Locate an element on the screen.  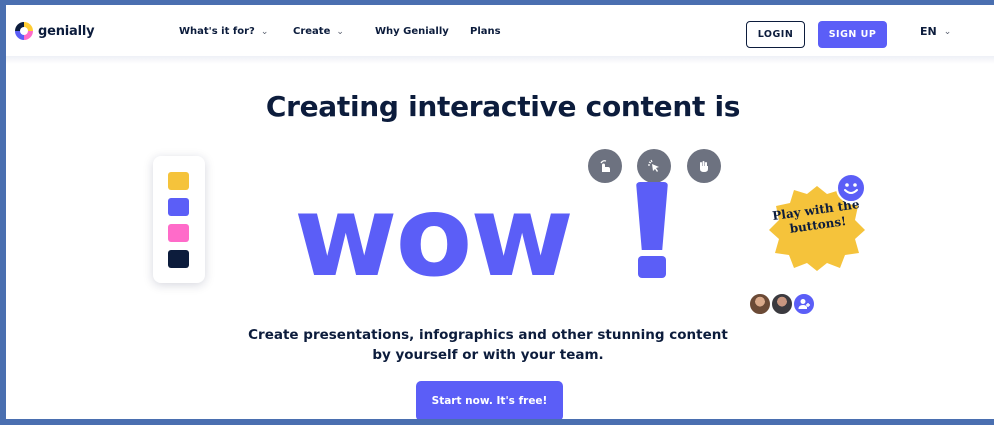
color-swatch-yellow is located at coordinates (178, 181).